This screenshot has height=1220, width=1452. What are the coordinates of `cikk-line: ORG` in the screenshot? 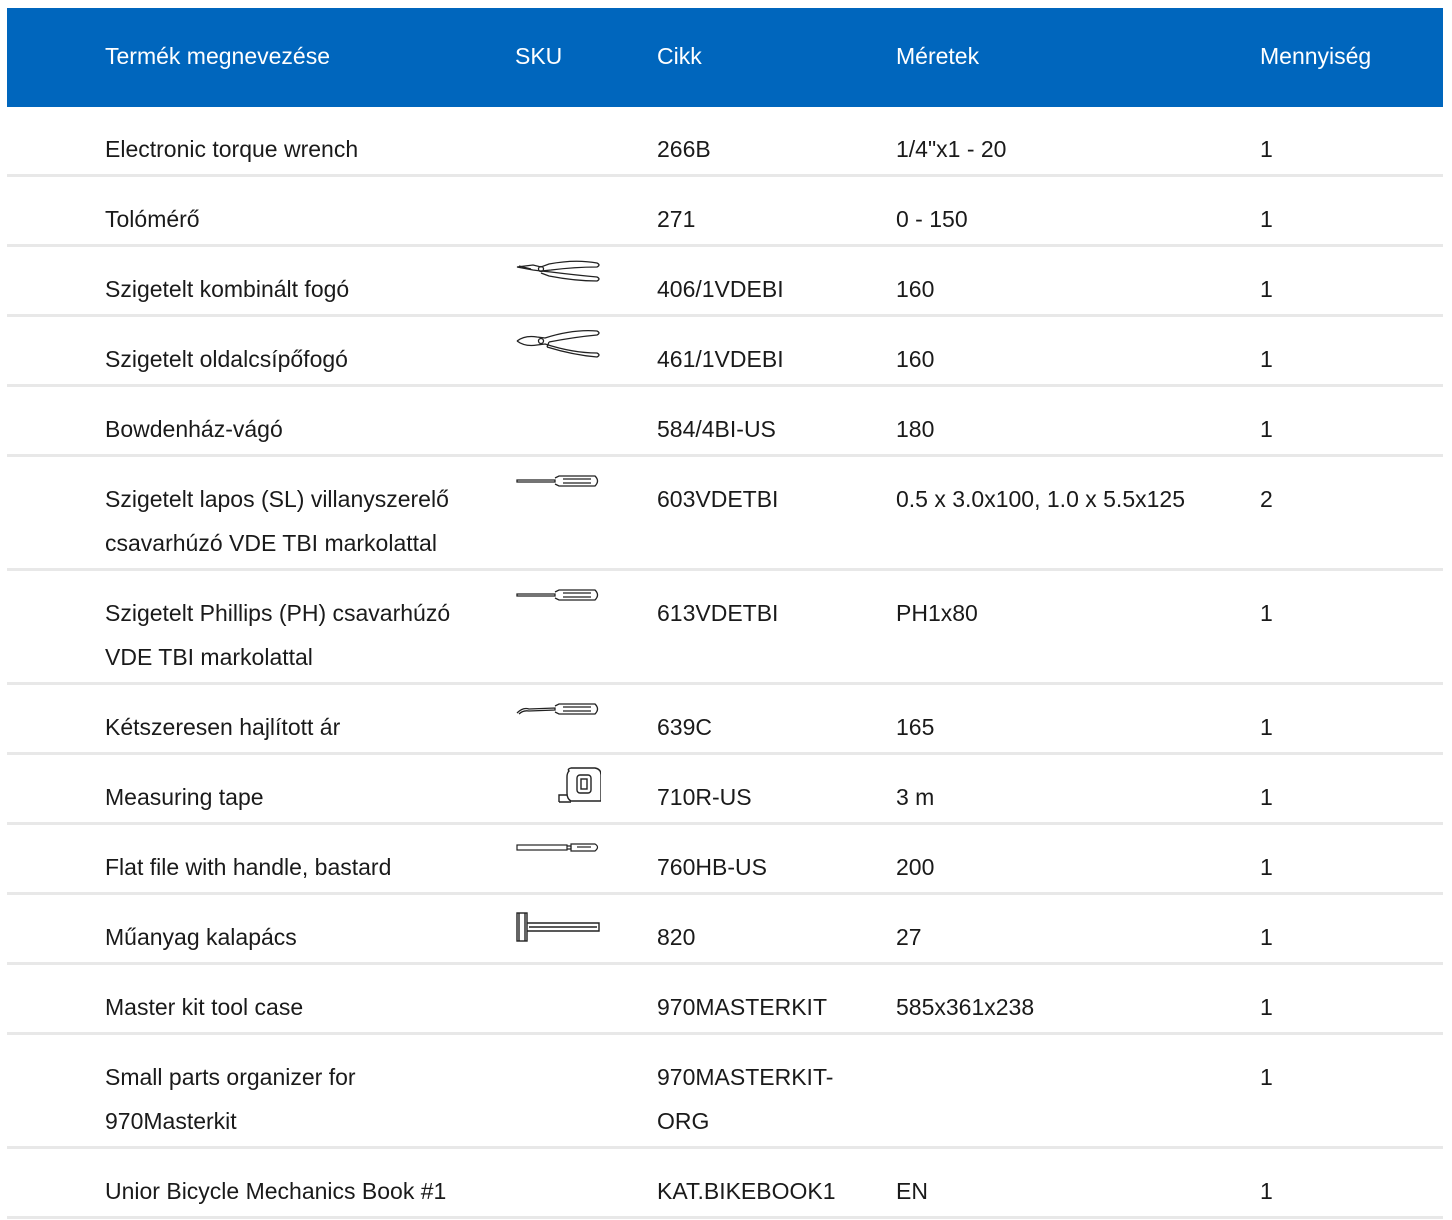 It's located at (683, 1121).